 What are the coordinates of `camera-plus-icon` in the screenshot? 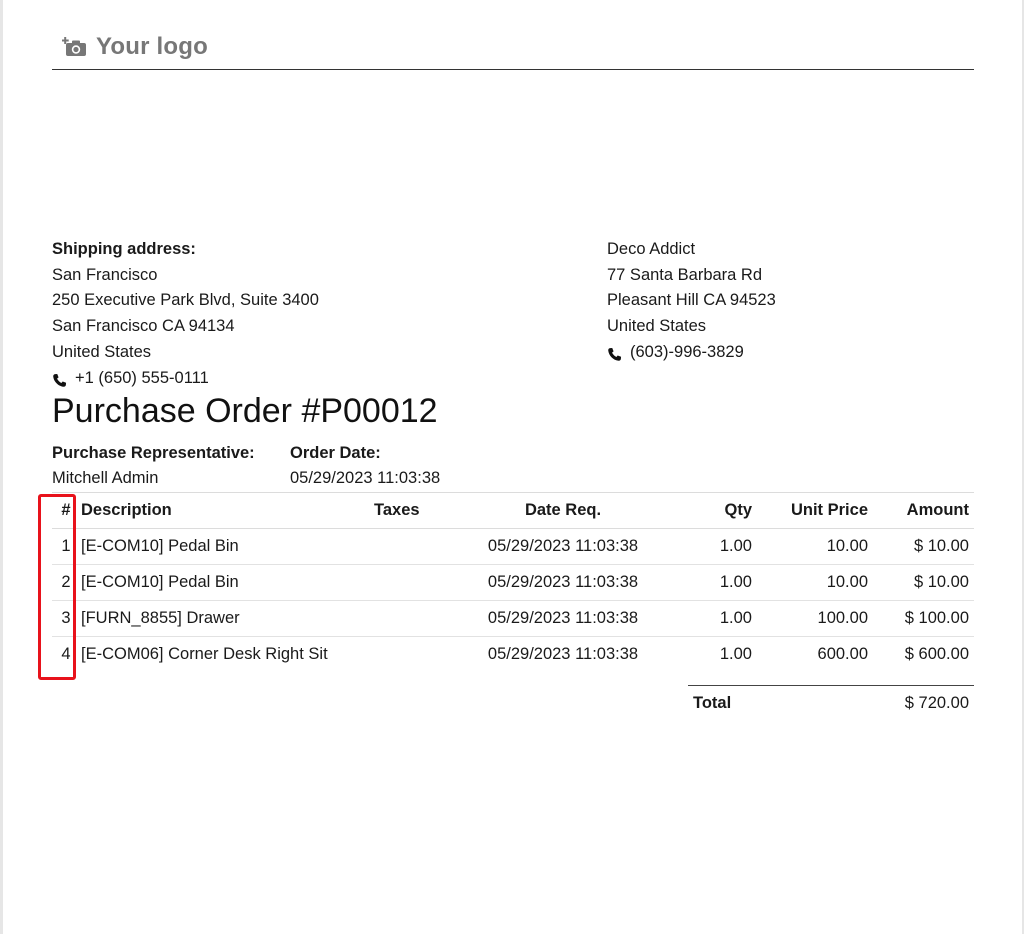 It's located at (74, 47).